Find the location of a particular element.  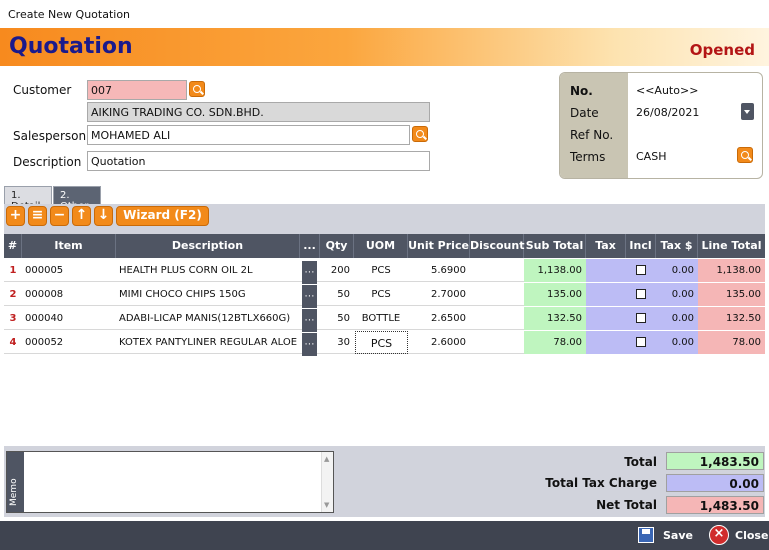

description-cell: MIMI CHOCO CHIPS 150G is located at coordinates (208, 294).